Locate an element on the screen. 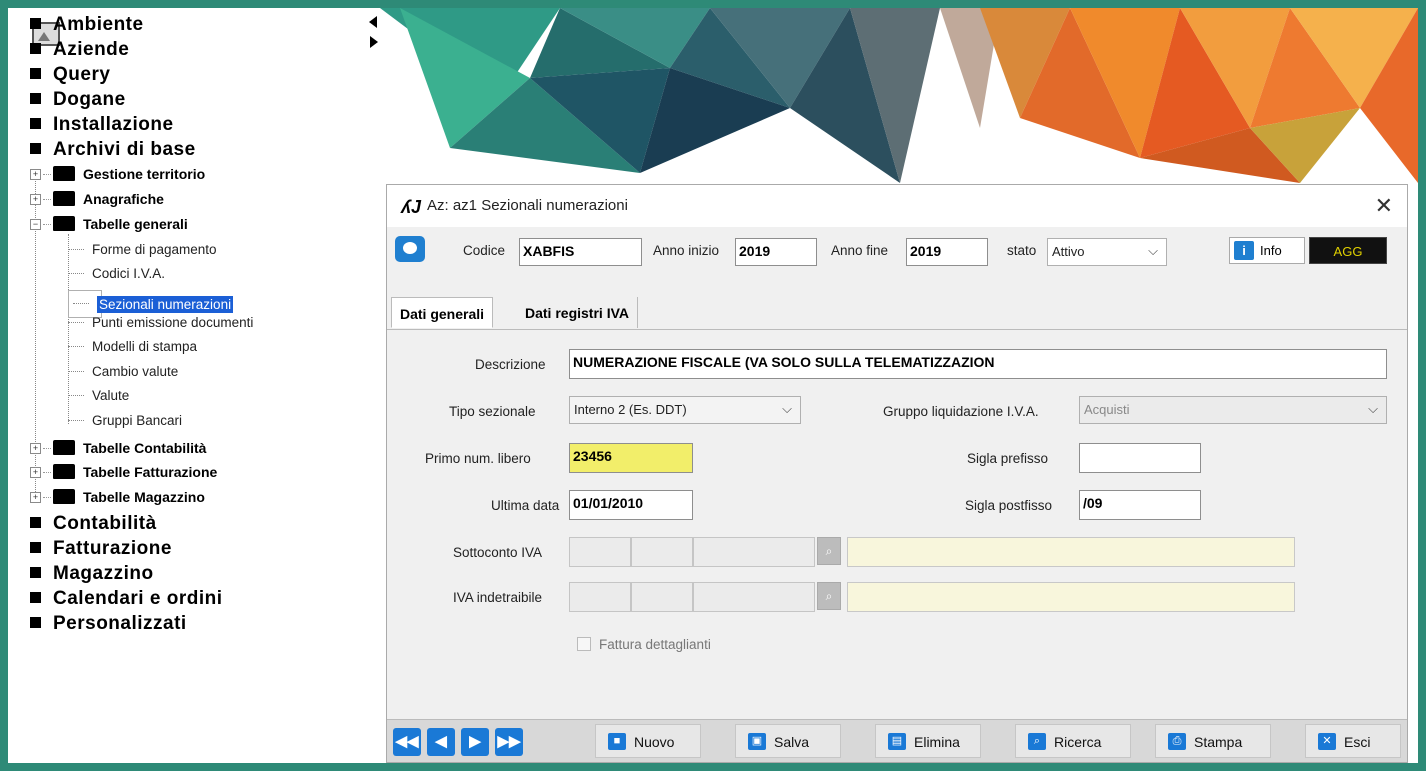 This screenshot has width=1426, height=771. sigla-prefisso-label: Sigla prefisso is located at coordinates (1008, 458).